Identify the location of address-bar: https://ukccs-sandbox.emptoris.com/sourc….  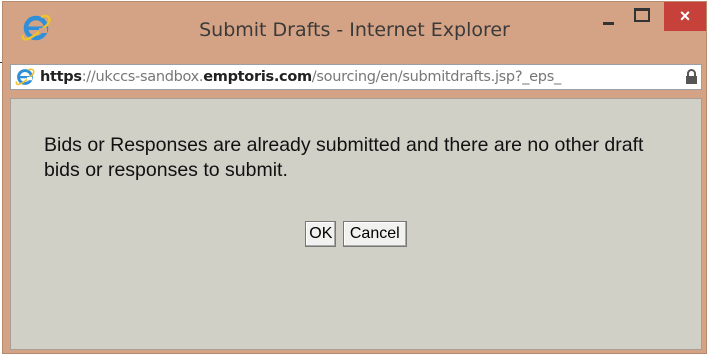
(356, 77).